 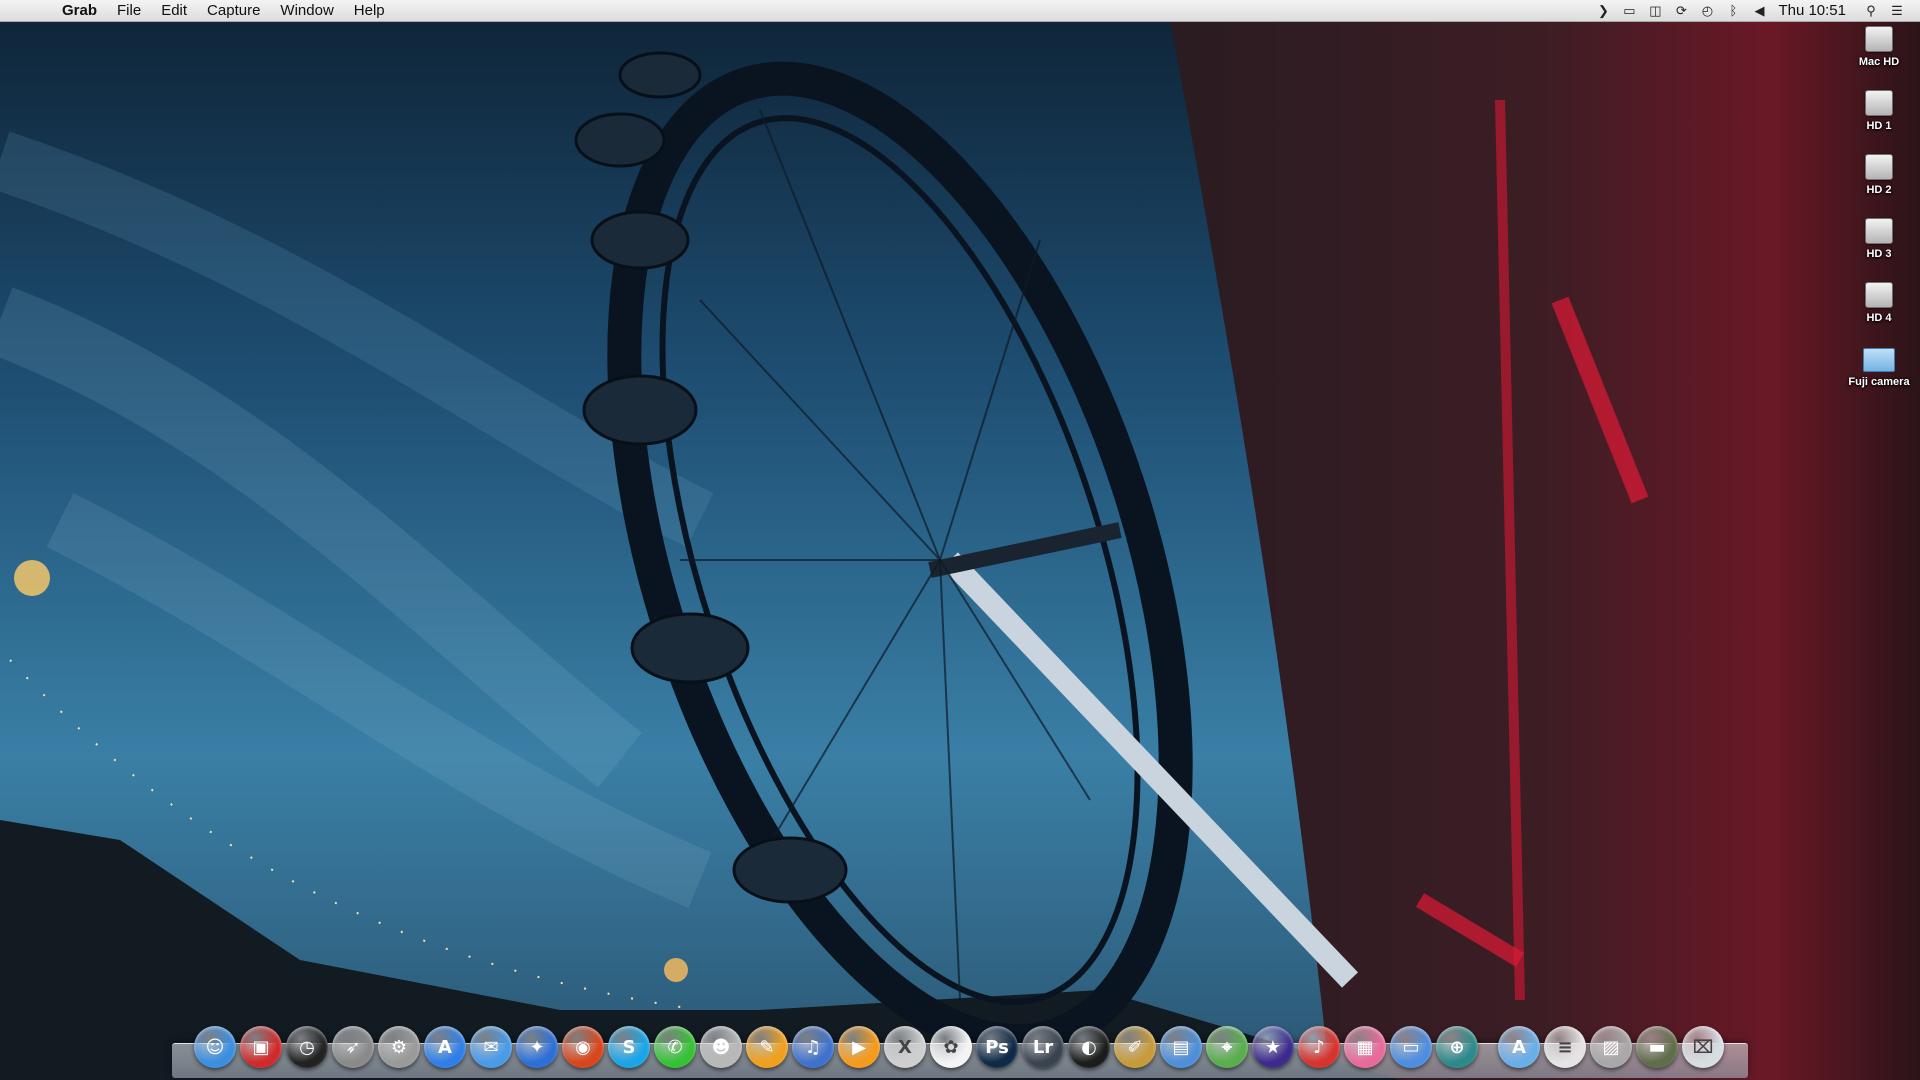 What do you see at coordinates (1879, 360) in the screenshot?
I see `folder-icon` at bounding box center [1879, 360].